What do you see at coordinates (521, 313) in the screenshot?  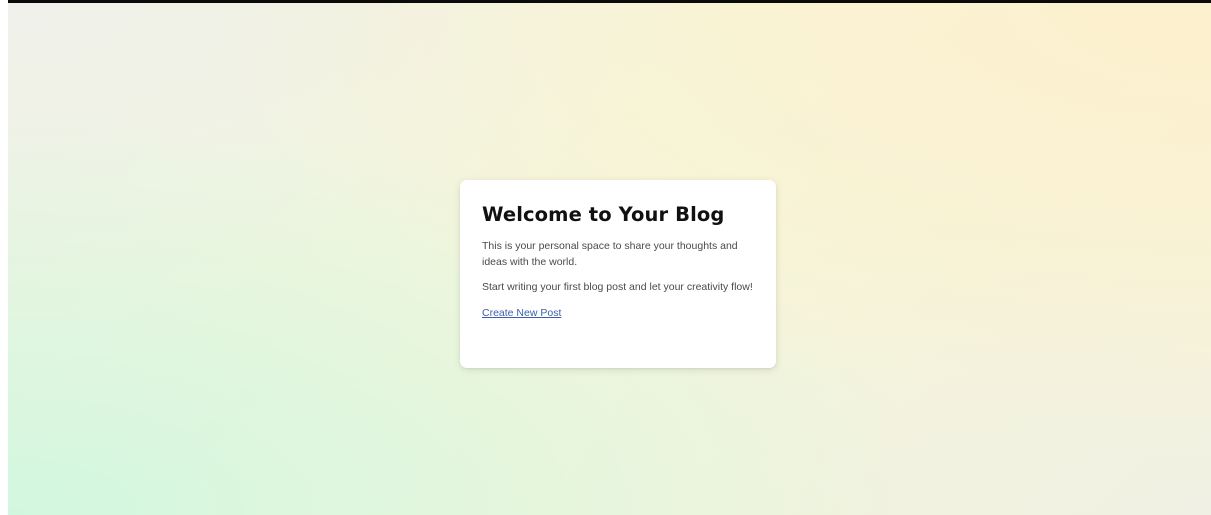 I see `create-new-post-link: Create New Post` at bounding box center [521, 313].